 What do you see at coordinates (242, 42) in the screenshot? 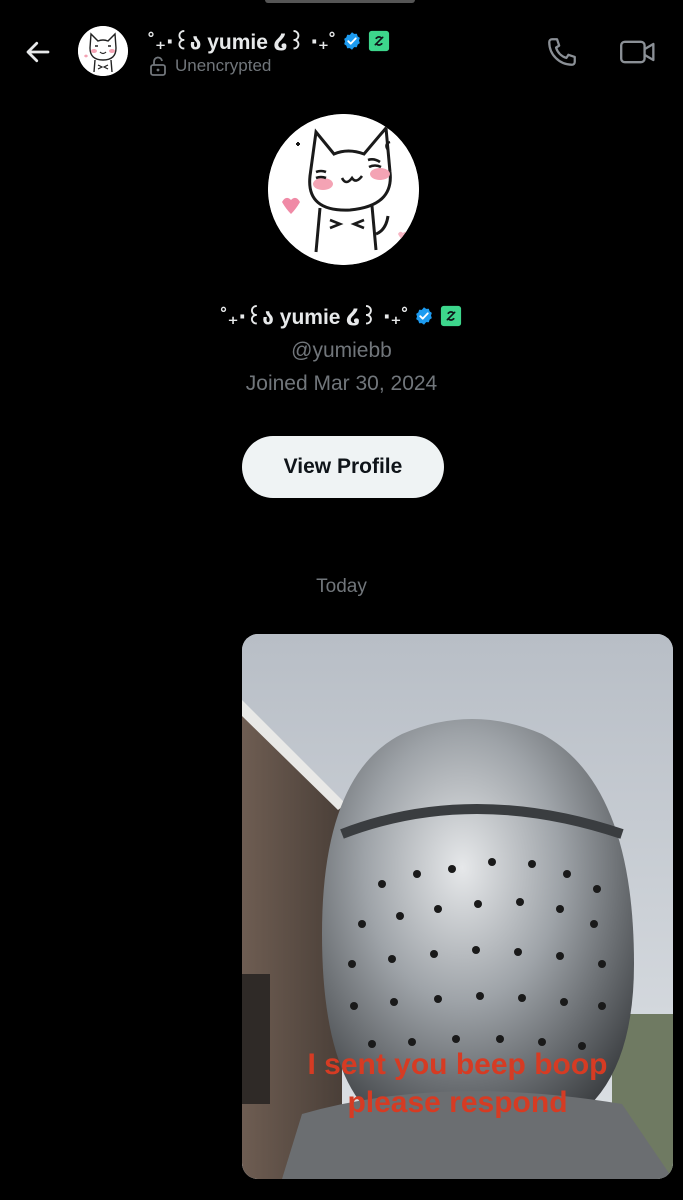
I see `contact-name: ˚₊‧꒰ა yumie ໒꒱ ‧₊˚` at bounding box center [242, 42].